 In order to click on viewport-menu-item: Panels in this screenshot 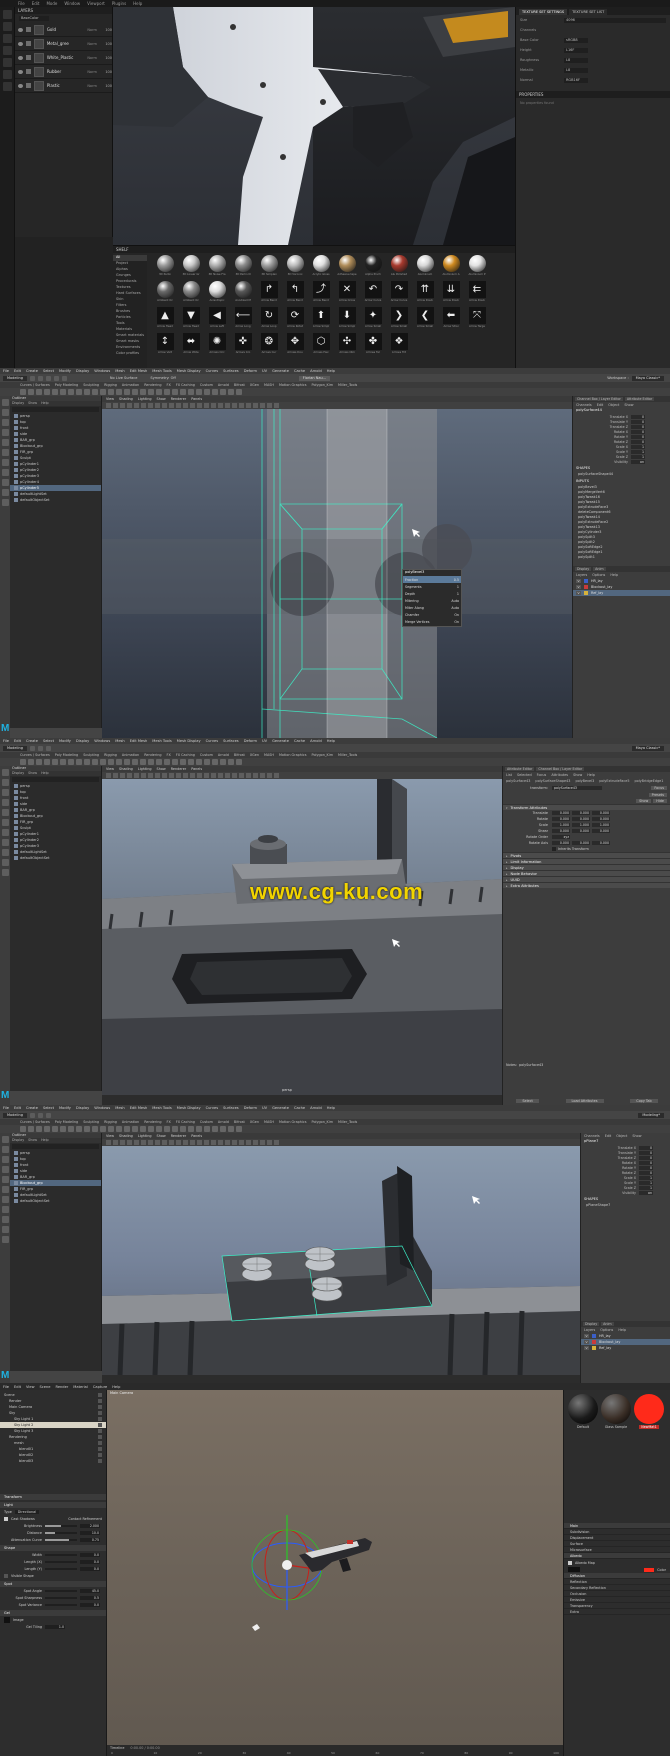, I will do `click(196, 769)`.